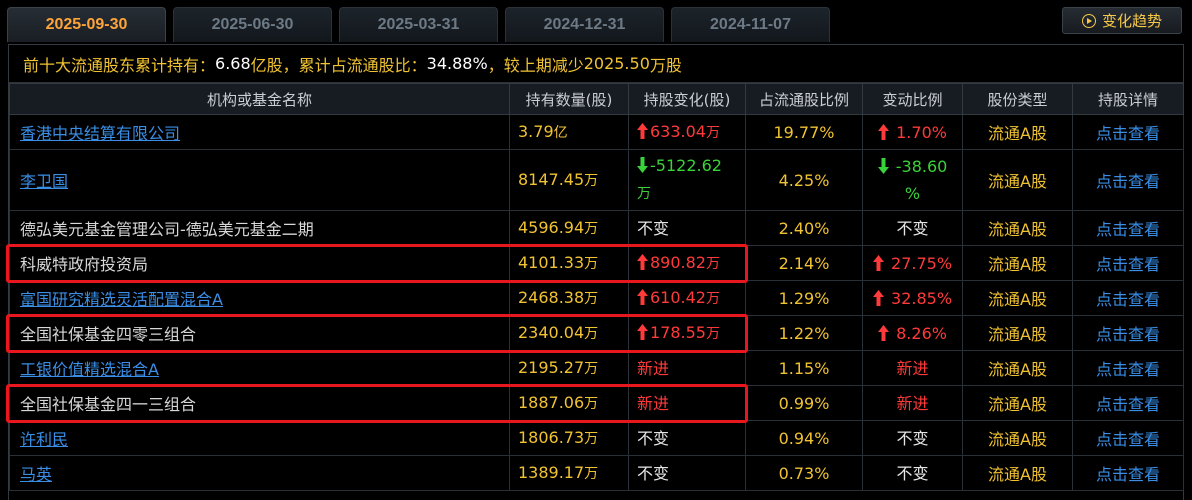  What do you see at coordinates (121, 299) in the screenshot?
I see `holder-name: 富国研究精选灵活配置混合A` at bounding box center [121, 299].